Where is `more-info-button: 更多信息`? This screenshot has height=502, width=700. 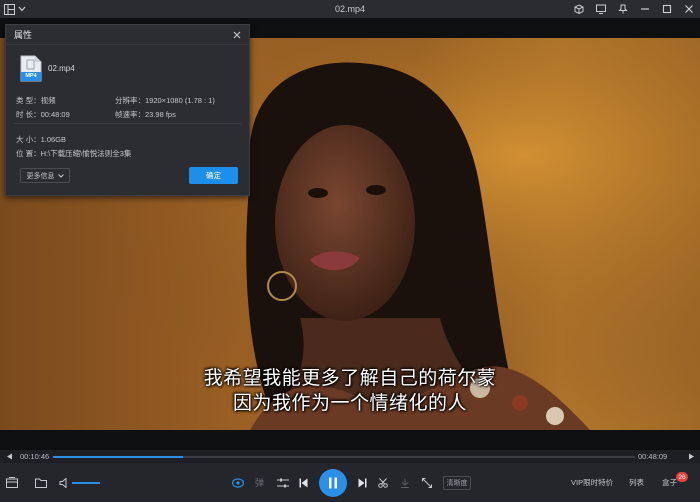
more-info-button: 更多信息 is located at coordinates (45, 175).